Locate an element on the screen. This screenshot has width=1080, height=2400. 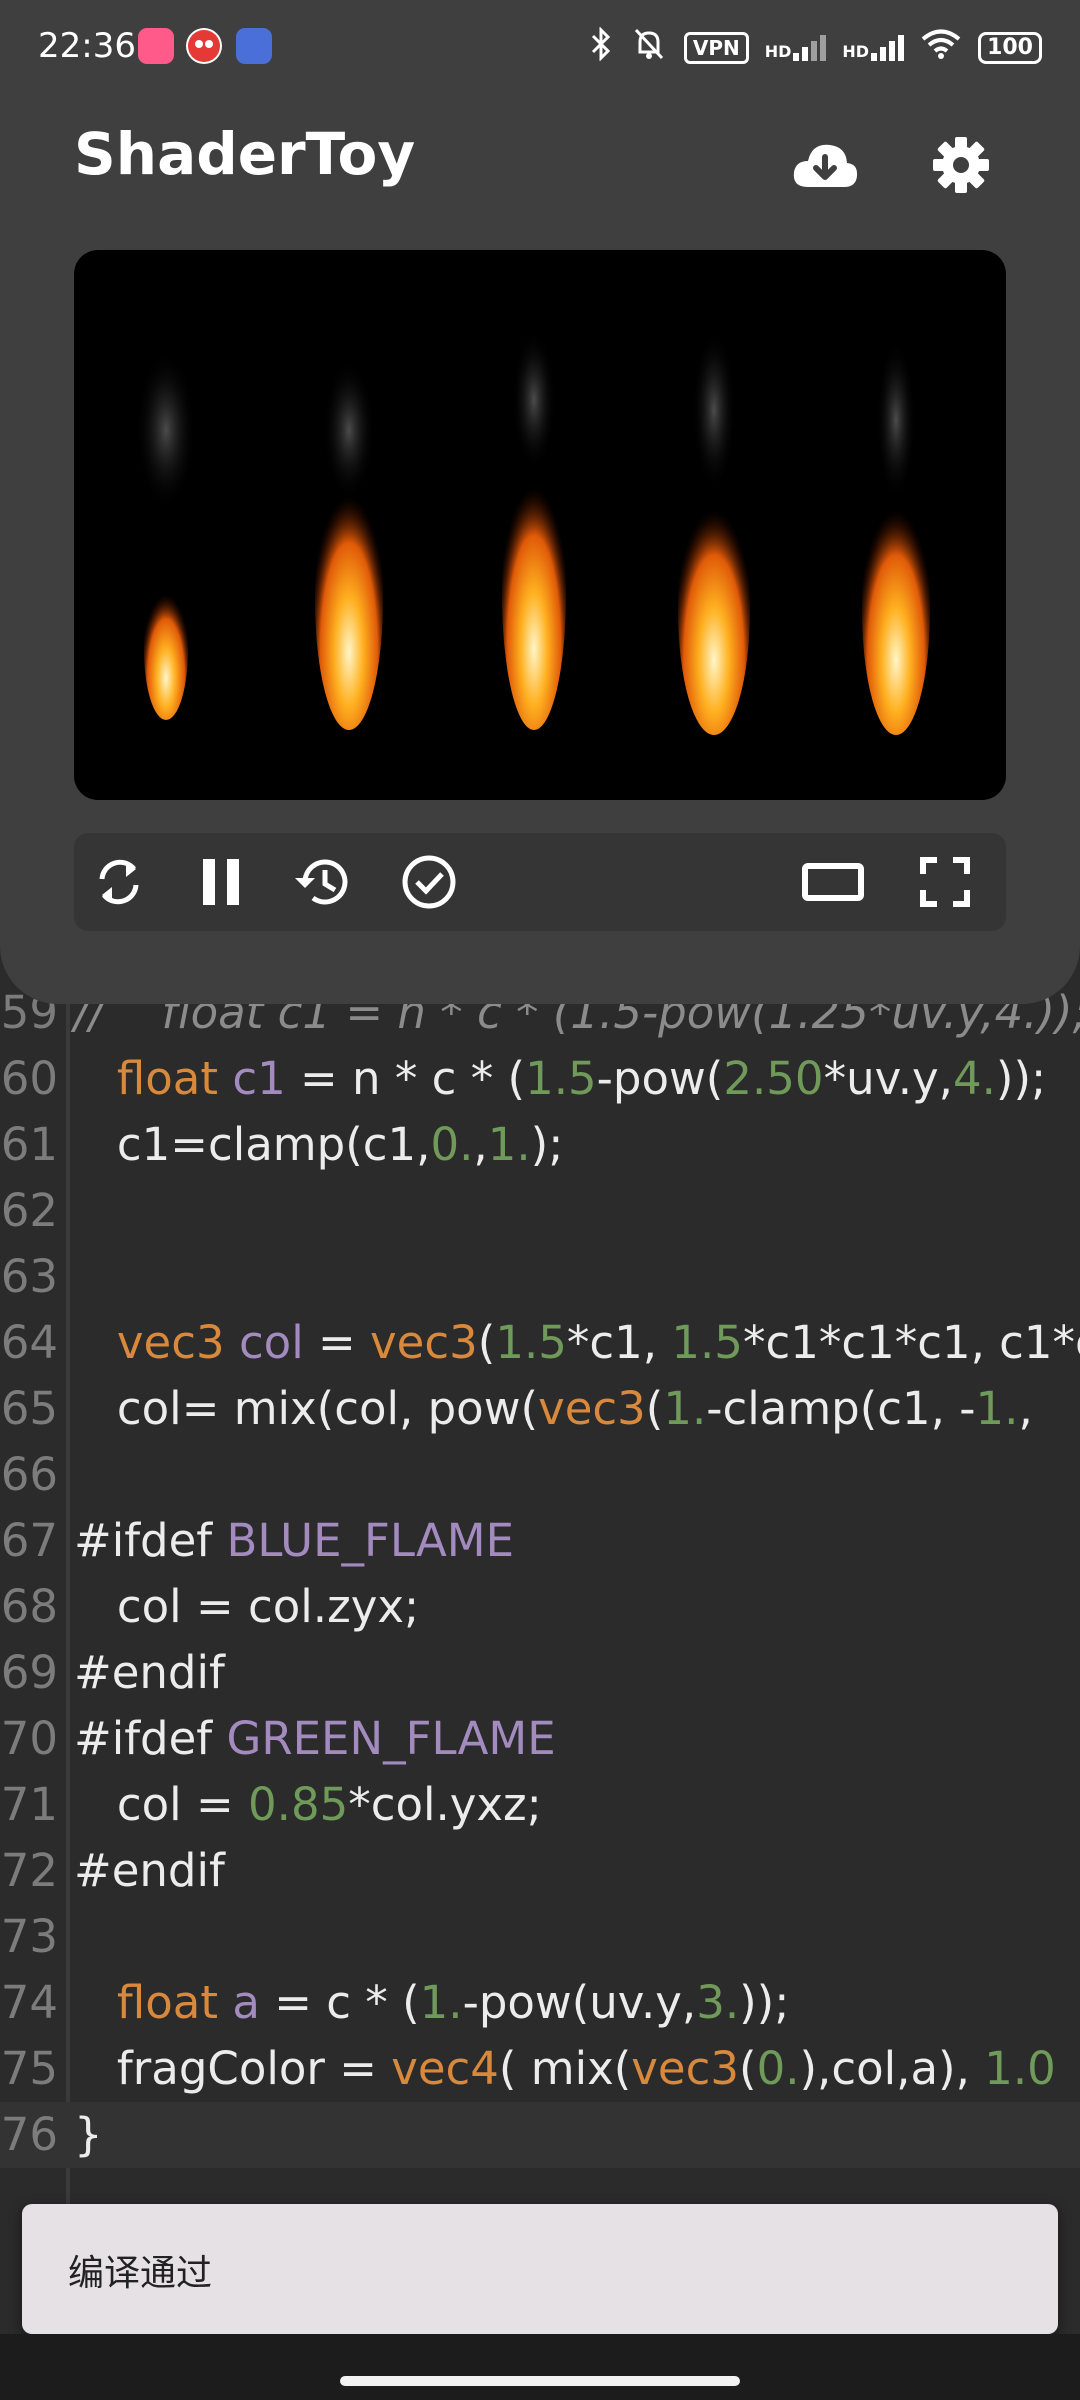
toast-notification: 编译通过 is located at coordinates (540, 2269).